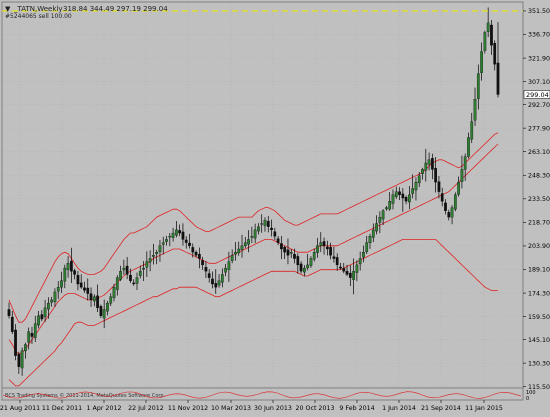 The height and width of the screenshot is (417, 550). What do you see at coordinates (539, 246) in the screenshot?
I see `y-tick-label: 203.90` at bounding box center [539, 246].